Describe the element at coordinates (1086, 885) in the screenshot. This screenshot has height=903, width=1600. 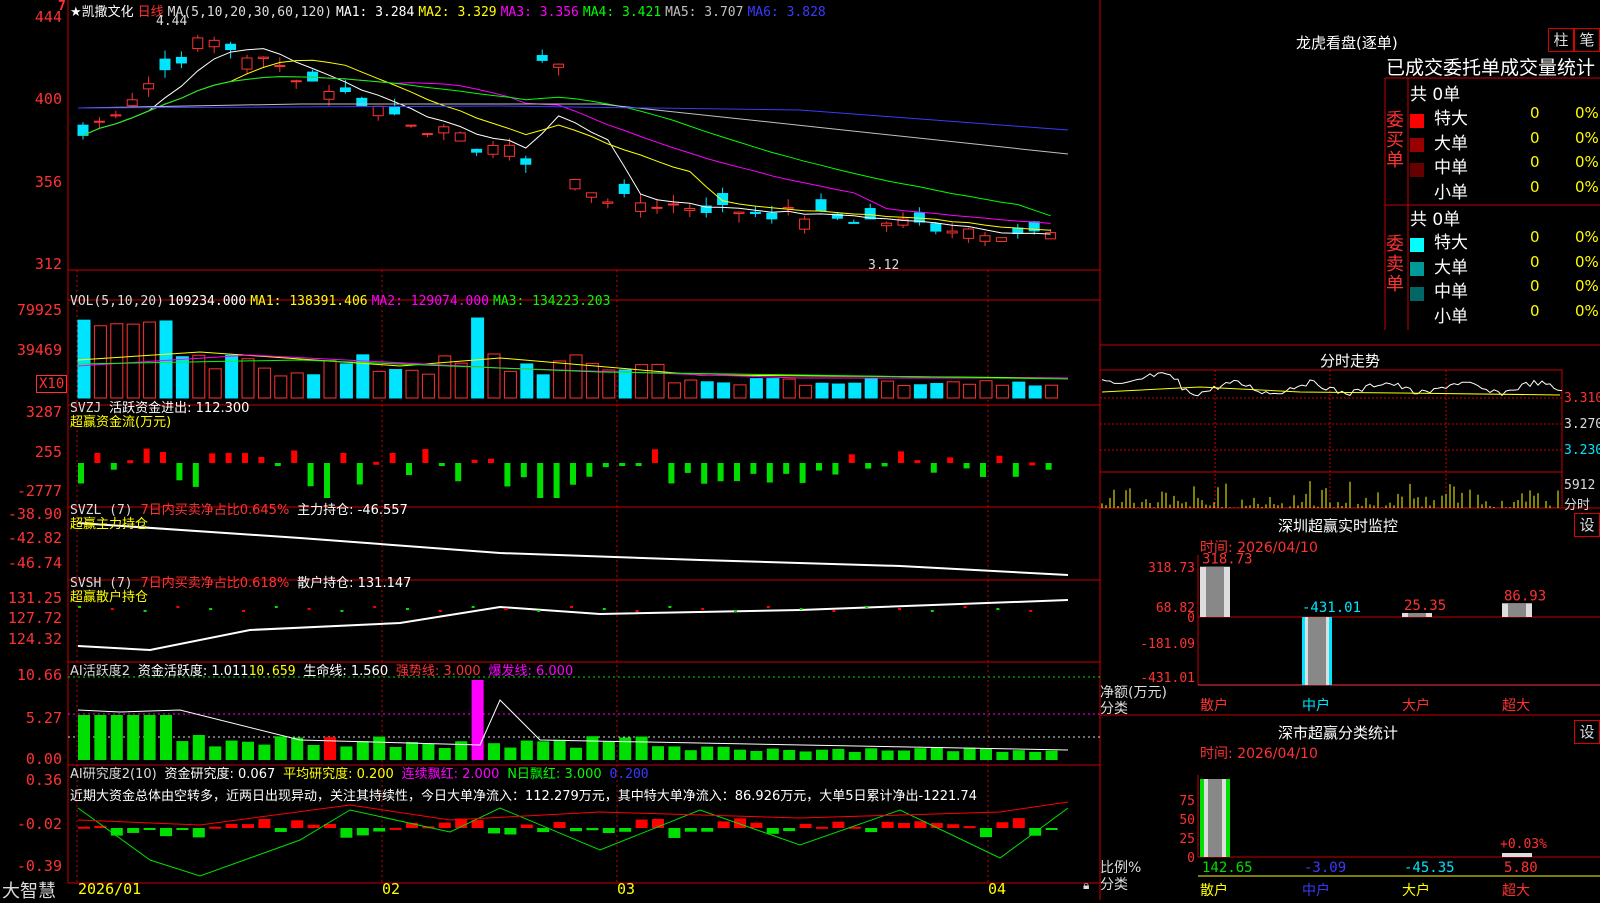
I see `lock-icon: 🔒︎` at that location.